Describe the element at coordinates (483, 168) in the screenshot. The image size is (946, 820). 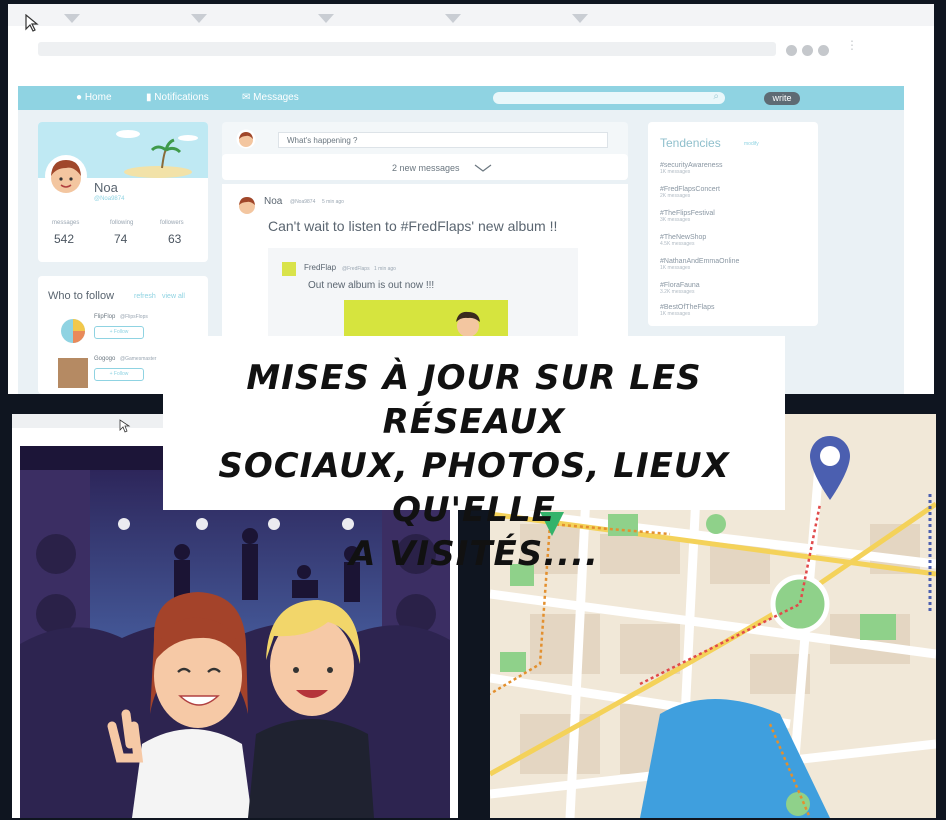
I see `chevron-down-icon` at that location.